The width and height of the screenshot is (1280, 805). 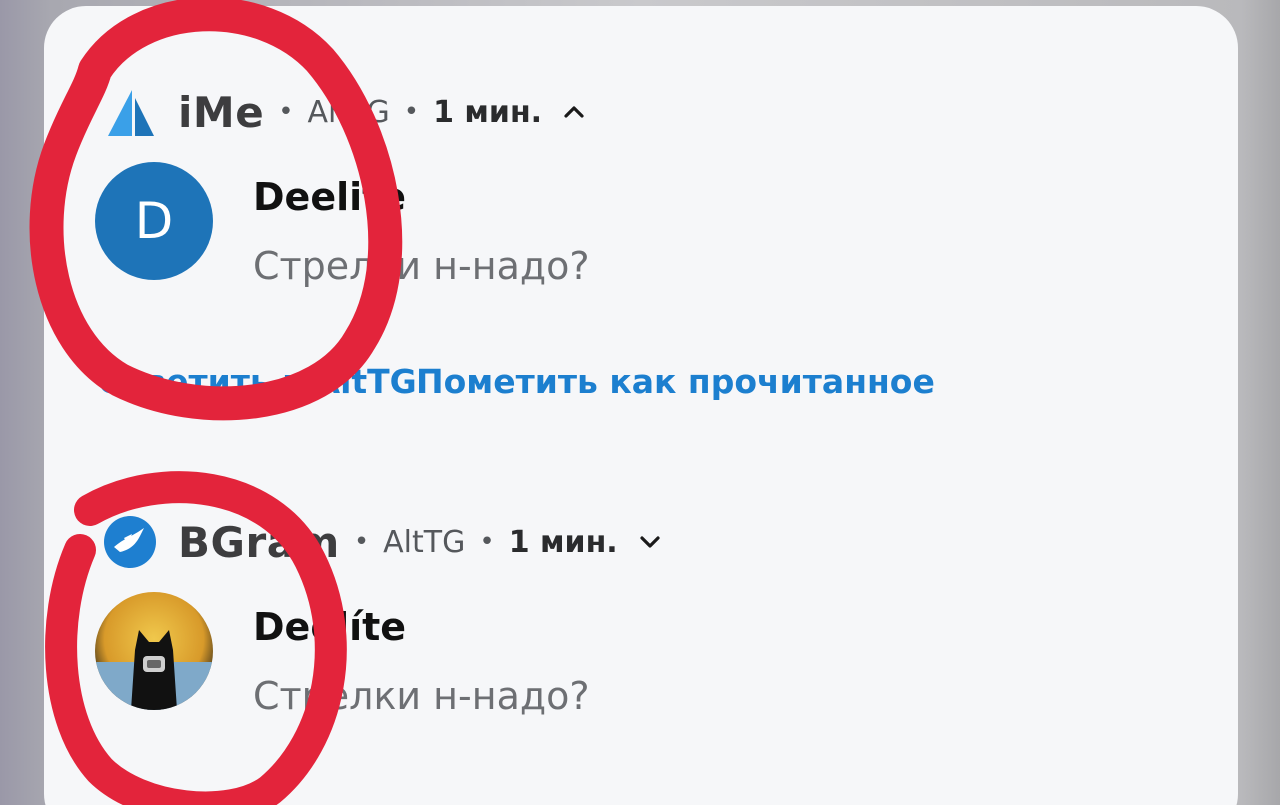 I want to click on sender-name: Deelíte, so click(x=330, y=627).